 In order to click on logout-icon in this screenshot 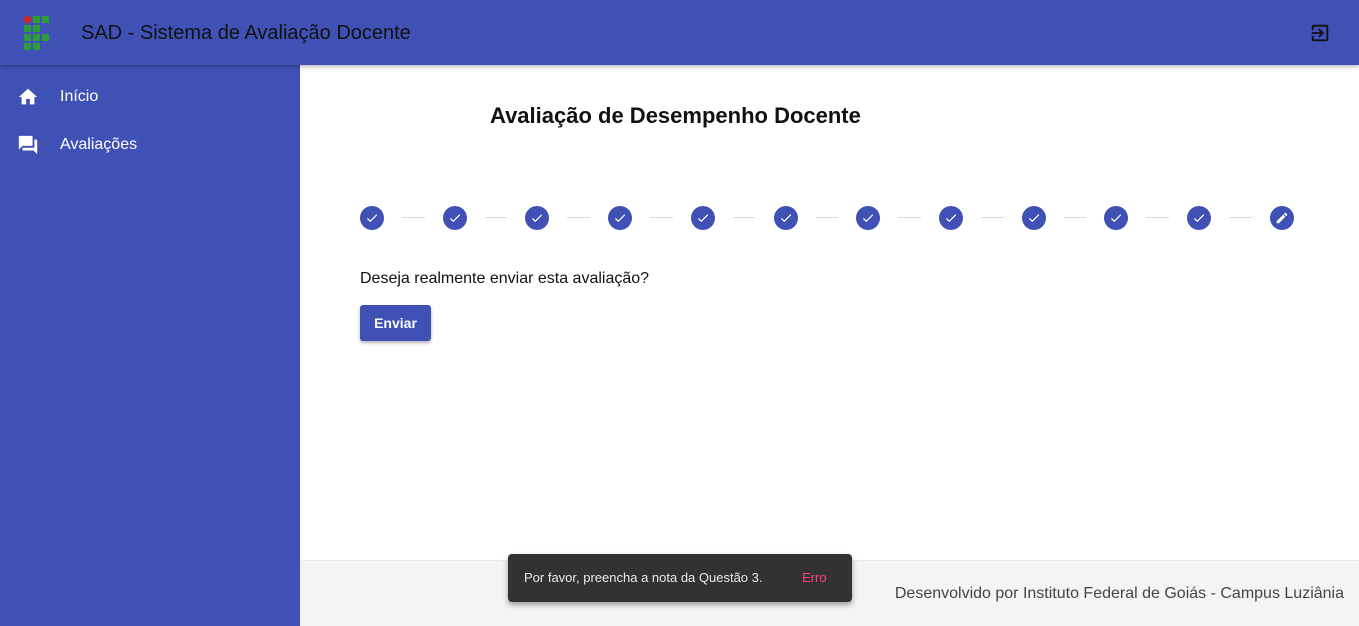, I will do `click(1320, 33)`.